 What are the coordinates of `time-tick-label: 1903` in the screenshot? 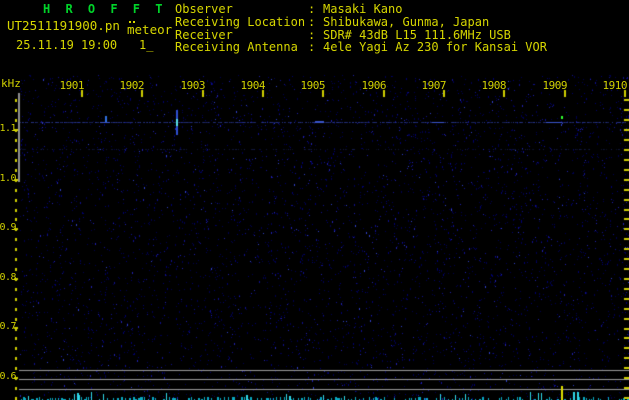 It's located at (193, 85).